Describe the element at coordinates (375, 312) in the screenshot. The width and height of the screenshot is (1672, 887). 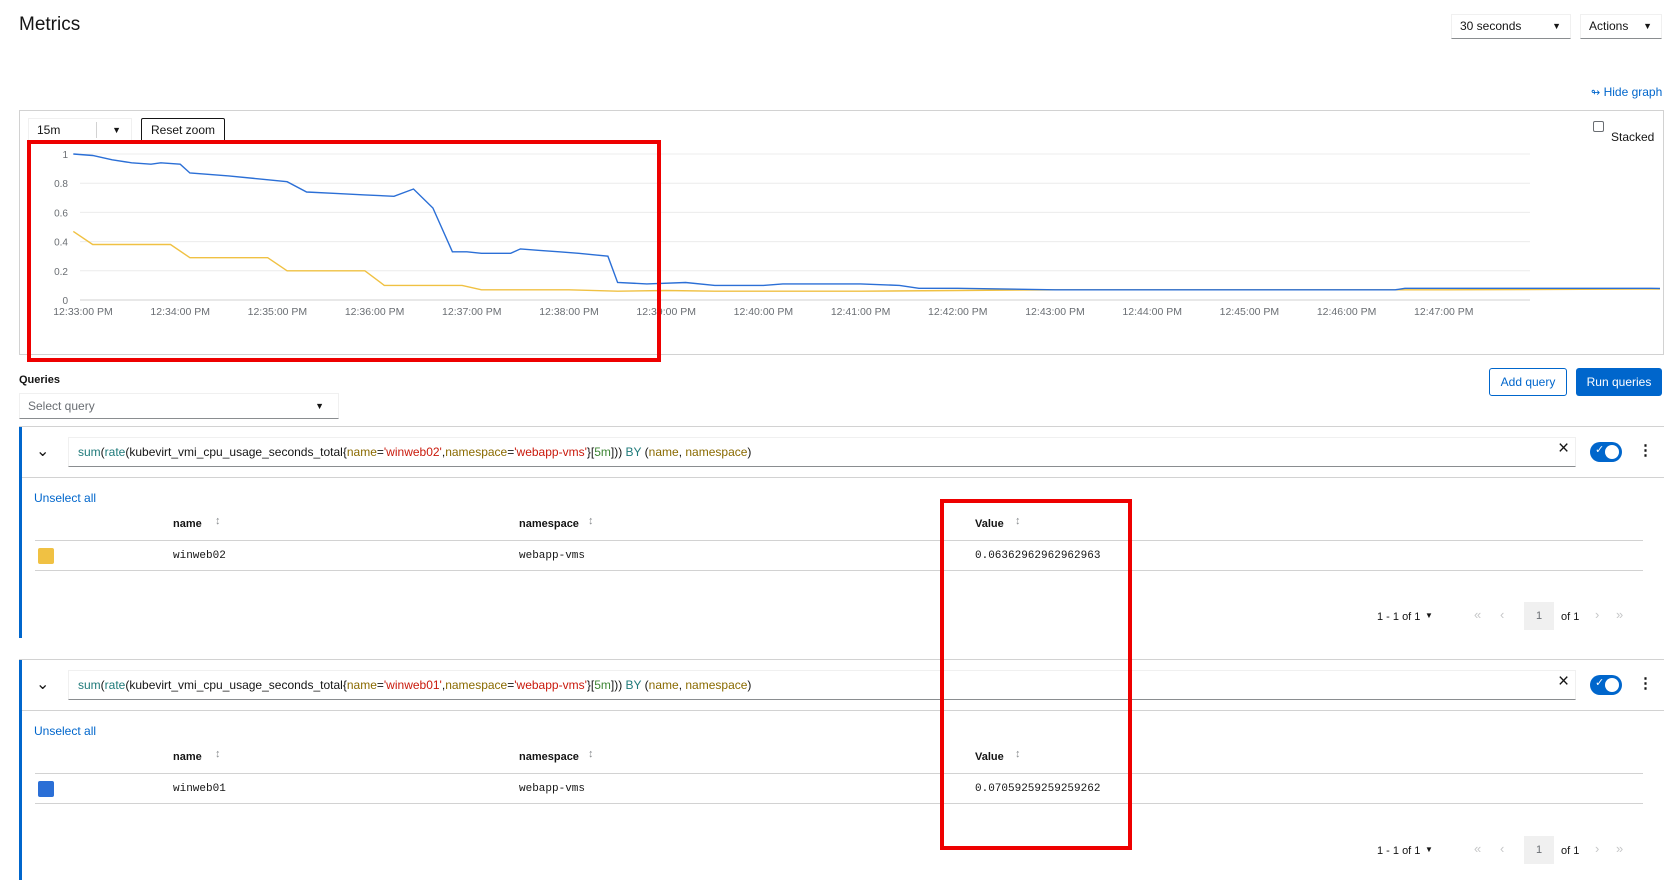
I see `x-tick-label: 12:36:00 PM` at that location.